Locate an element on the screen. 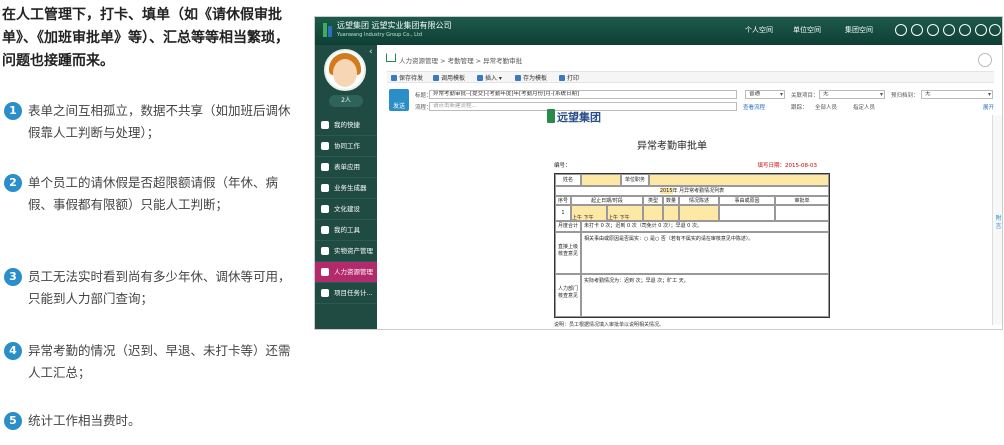 The height and width of the screenshot is (445, 1004). avatar is located at coordinates (345, 70).